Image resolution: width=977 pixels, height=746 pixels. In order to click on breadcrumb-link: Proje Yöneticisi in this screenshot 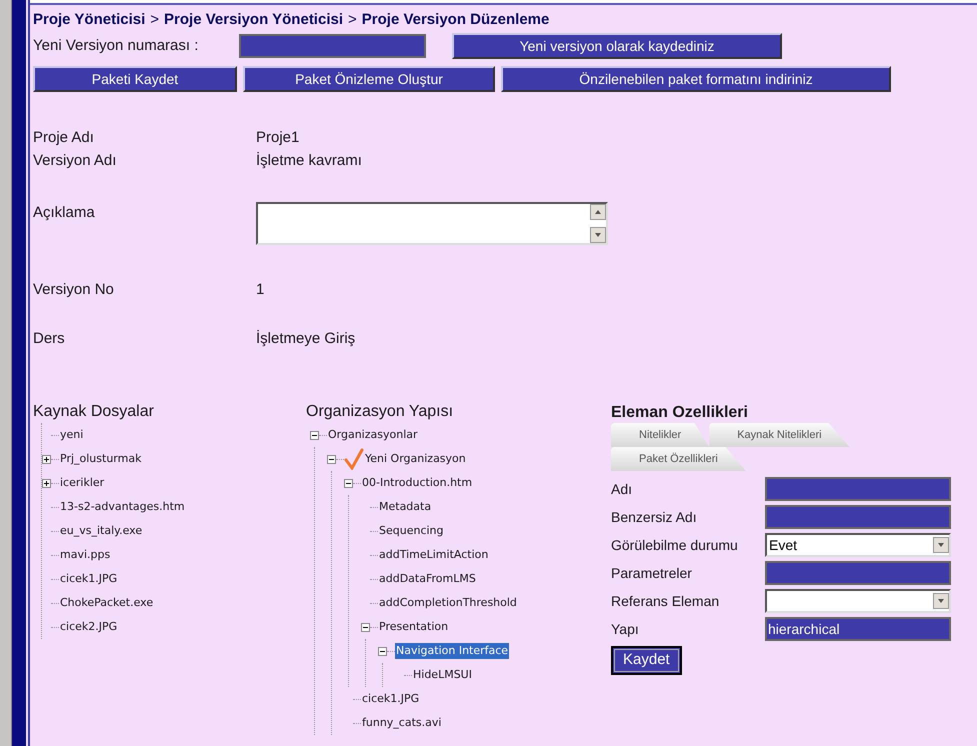, I will do `click(89, 20)`.